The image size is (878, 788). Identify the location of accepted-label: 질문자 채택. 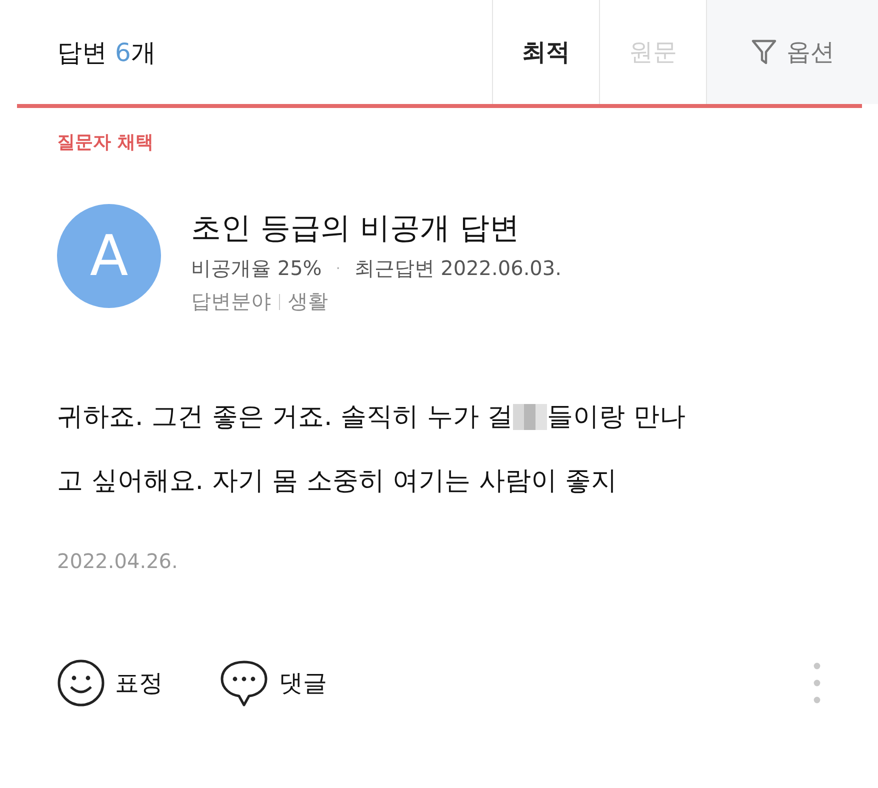
(105, 142).